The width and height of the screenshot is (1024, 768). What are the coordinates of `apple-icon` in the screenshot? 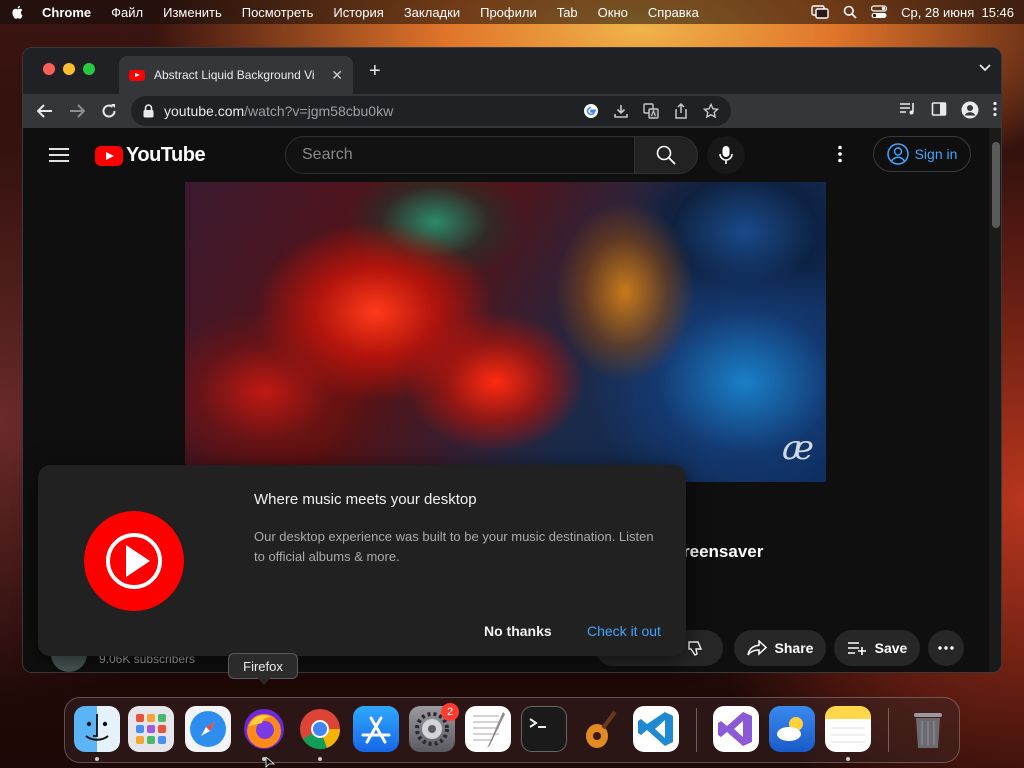 It's located at (18, 12).